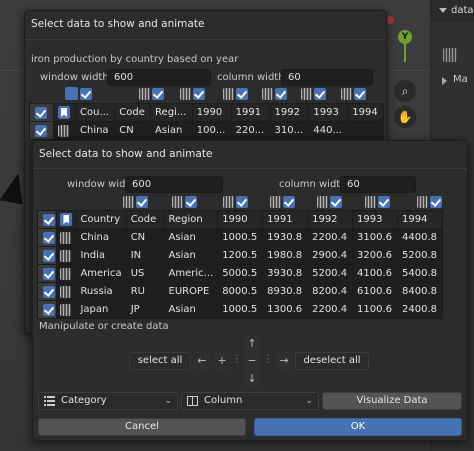  I want to click on table-cell: 8930.8, so click(285, 291).